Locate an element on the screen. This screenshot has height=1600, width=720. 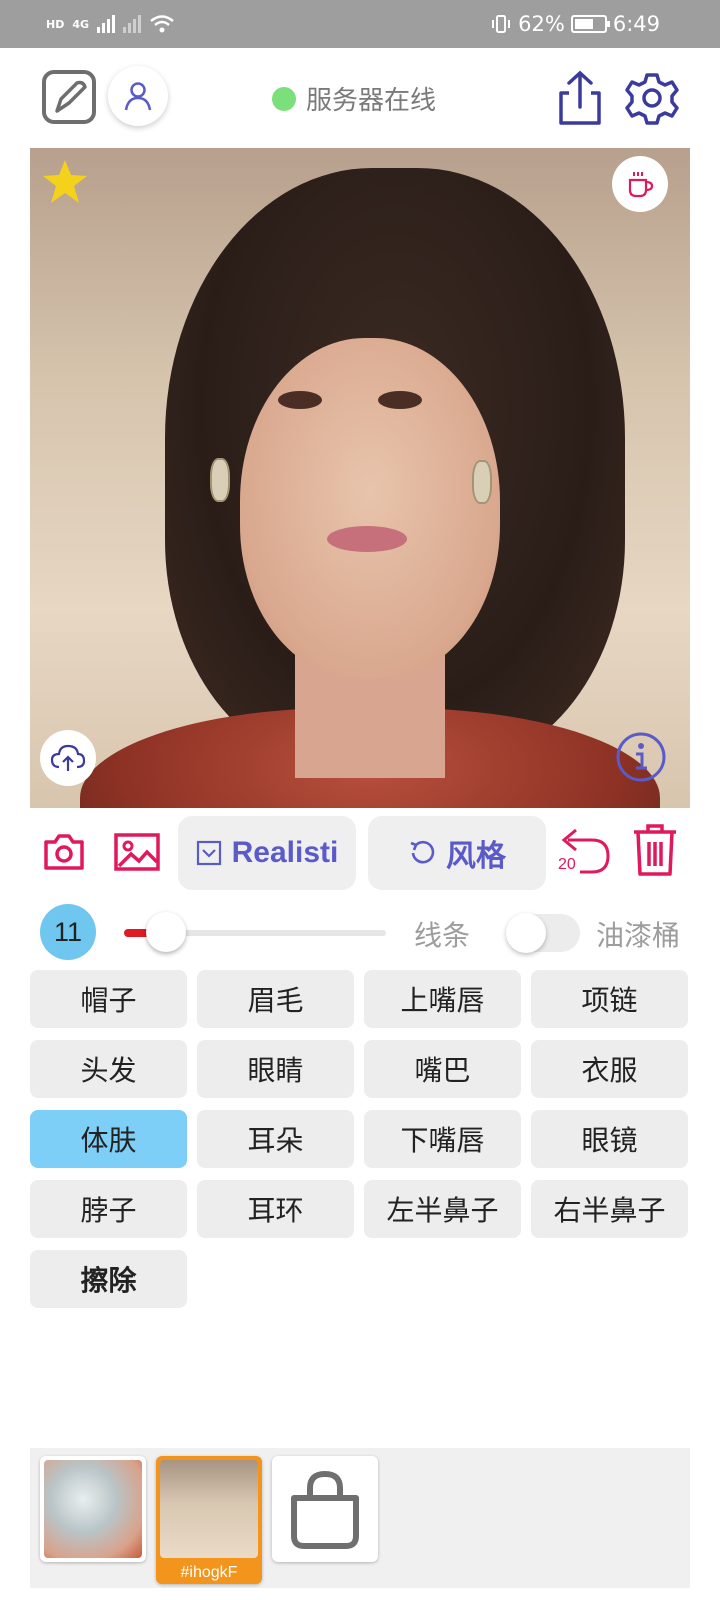
battery-percent: 62% is located at coordinates (541, 24).